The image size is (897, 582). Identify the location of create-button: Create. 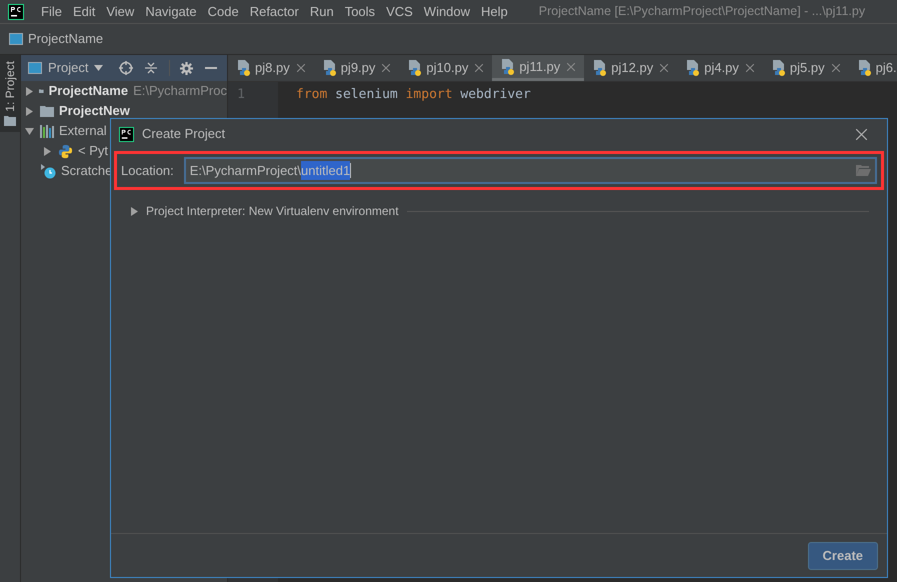
(843, 556).